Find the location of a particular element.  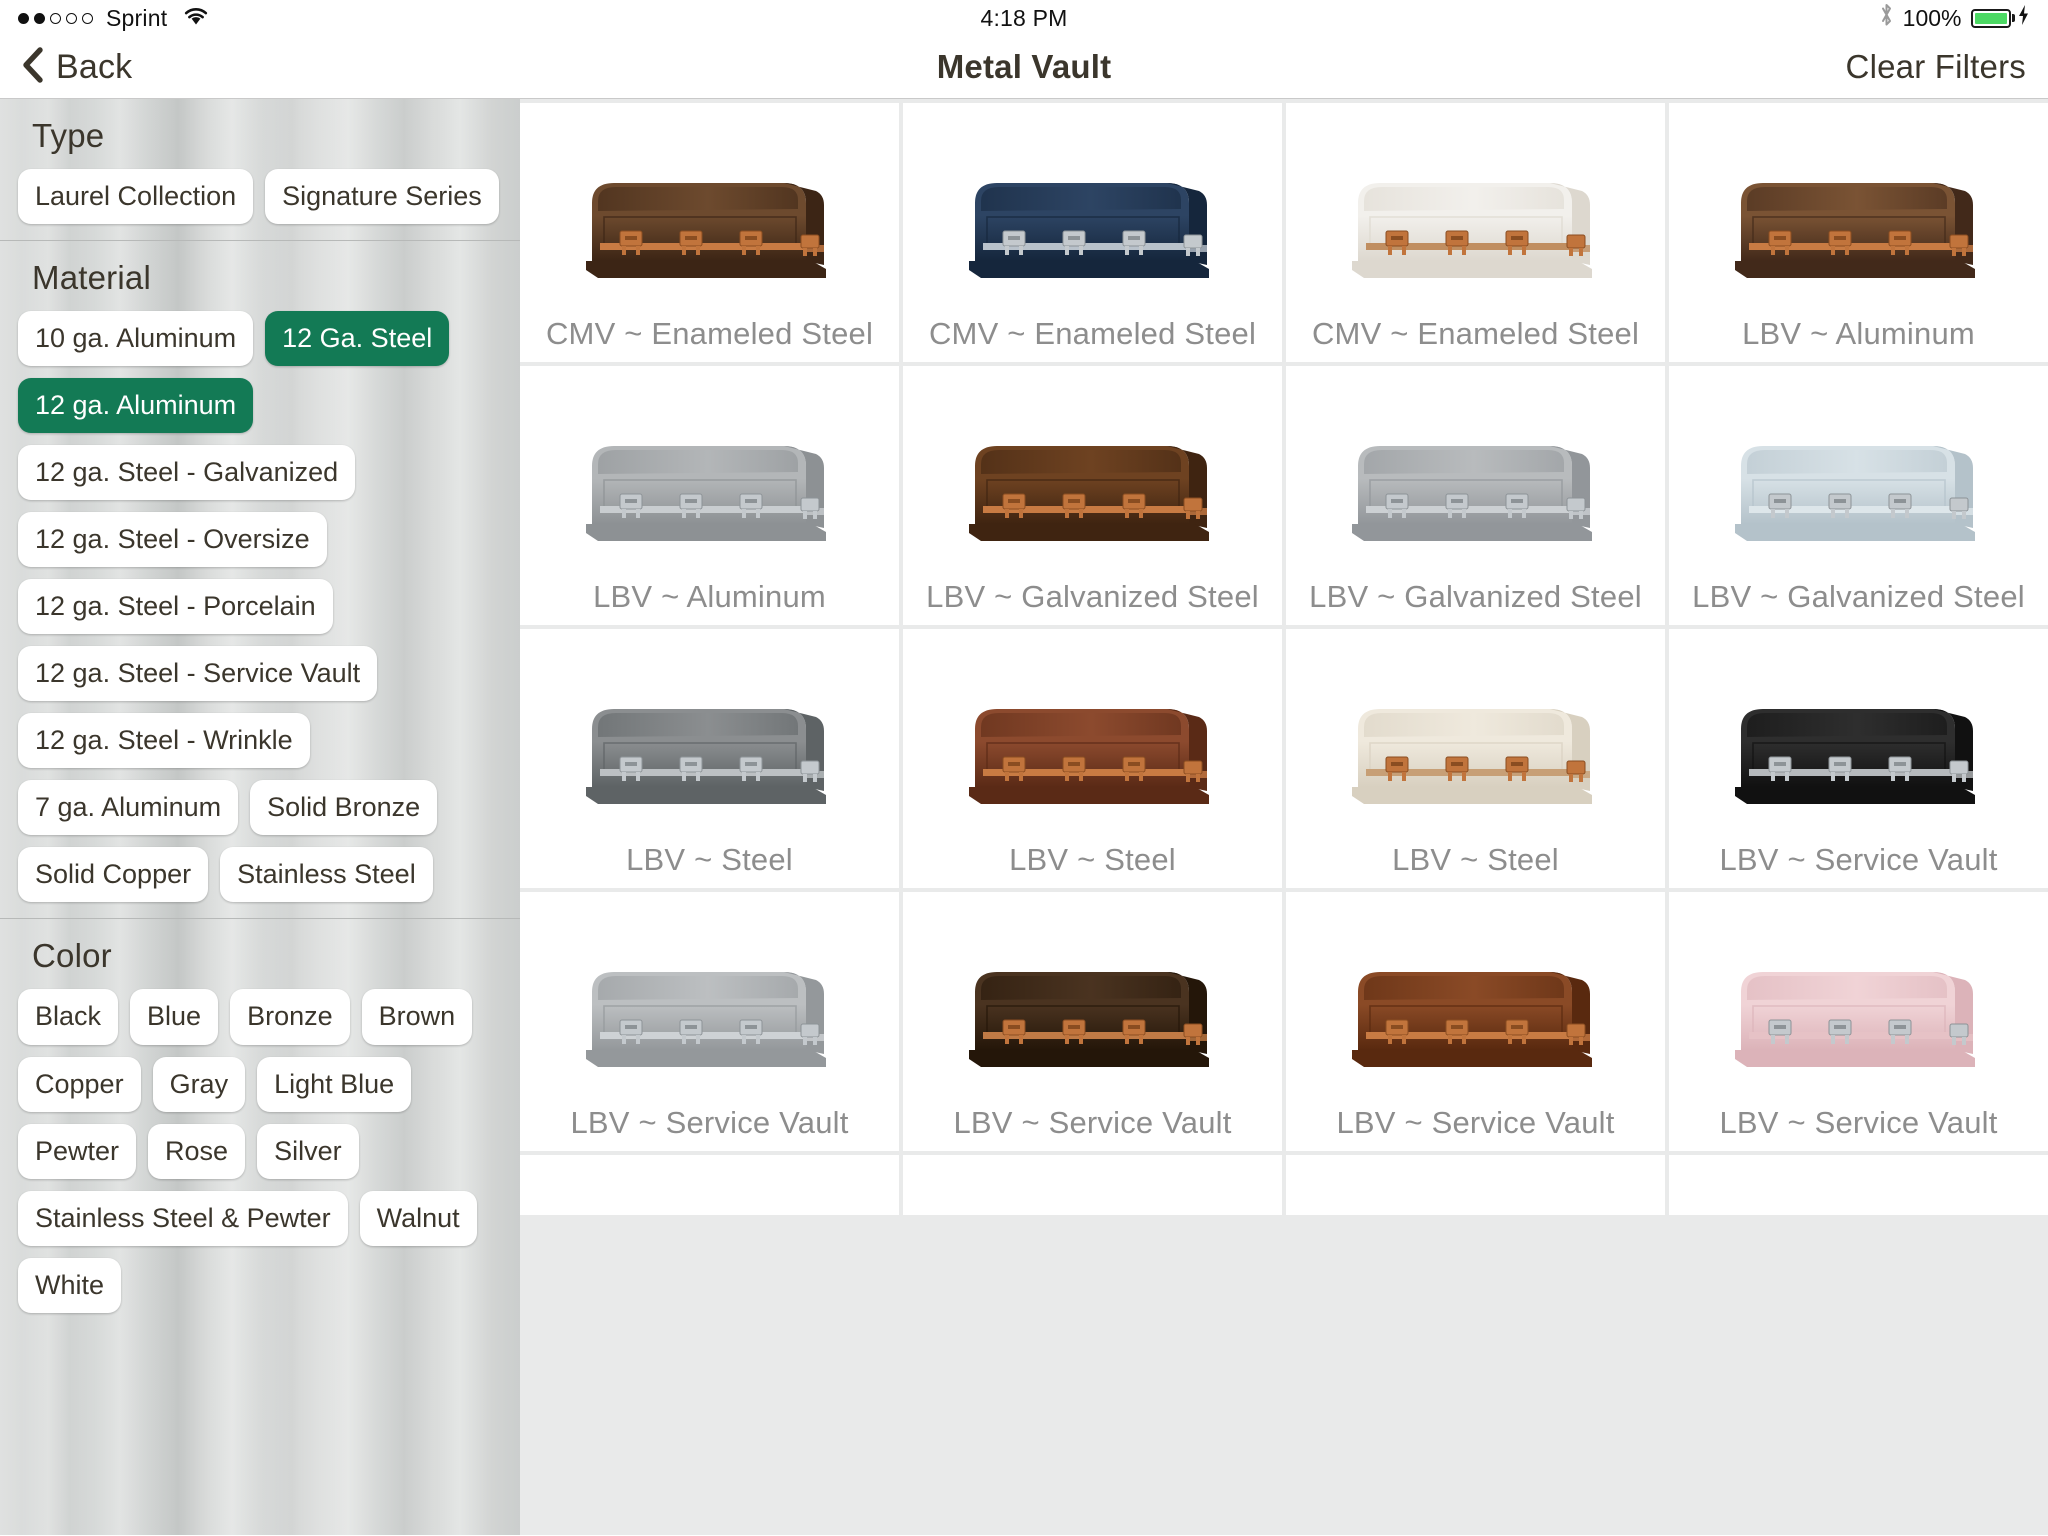

clock: 4:18 PM is located at coordinates (1024, 17).